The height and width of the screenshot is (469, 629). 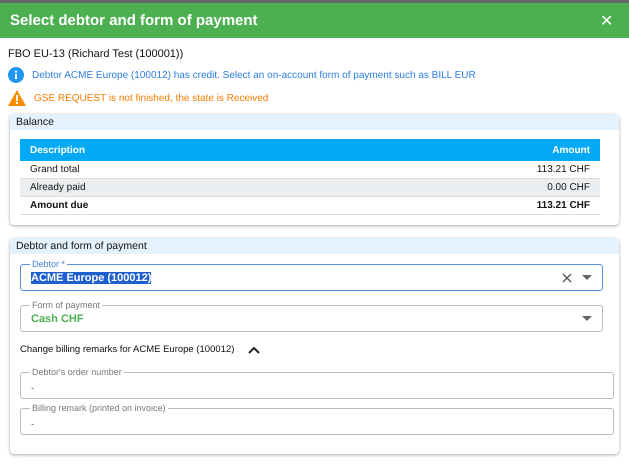 I want to click on chevron-up-icon, so click(x=254, y=350).